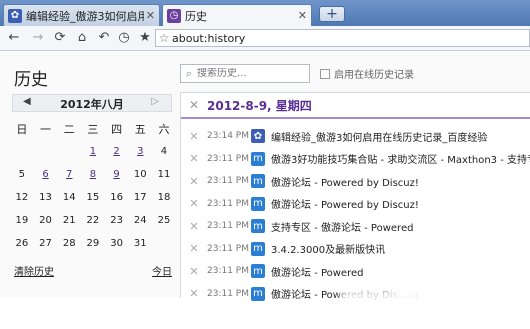  What do you see at coordinates (374, 75) in the screenshot?
I see `online-history-label: 启用在线历史记录` at bounding box center [374, 75].